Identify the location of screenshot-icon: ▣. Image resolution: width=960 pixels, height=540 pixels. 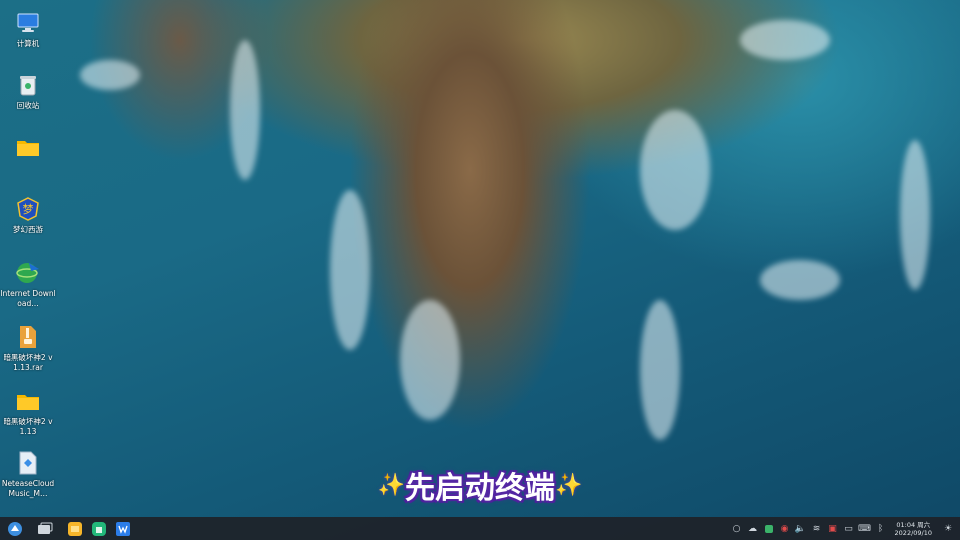
(833, 529).